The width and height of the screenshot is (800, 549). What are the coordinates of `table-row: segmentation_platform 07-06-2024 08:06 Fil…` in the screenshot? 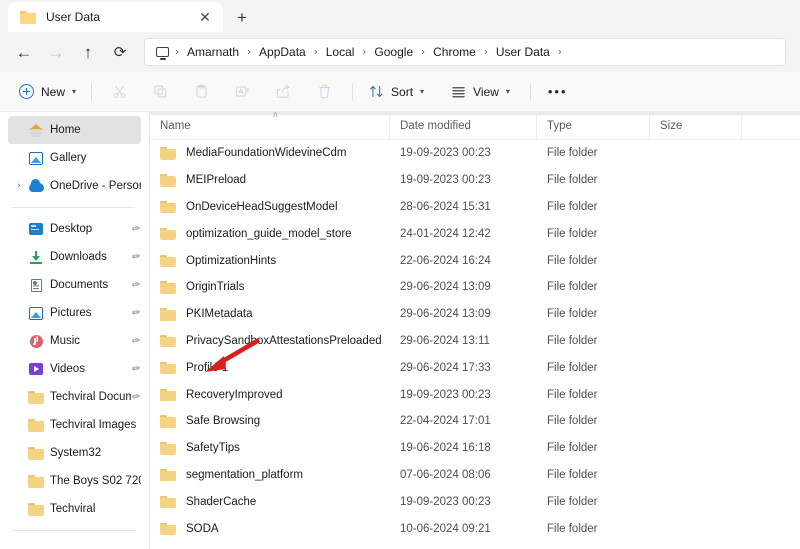 It's located at (475, 475).